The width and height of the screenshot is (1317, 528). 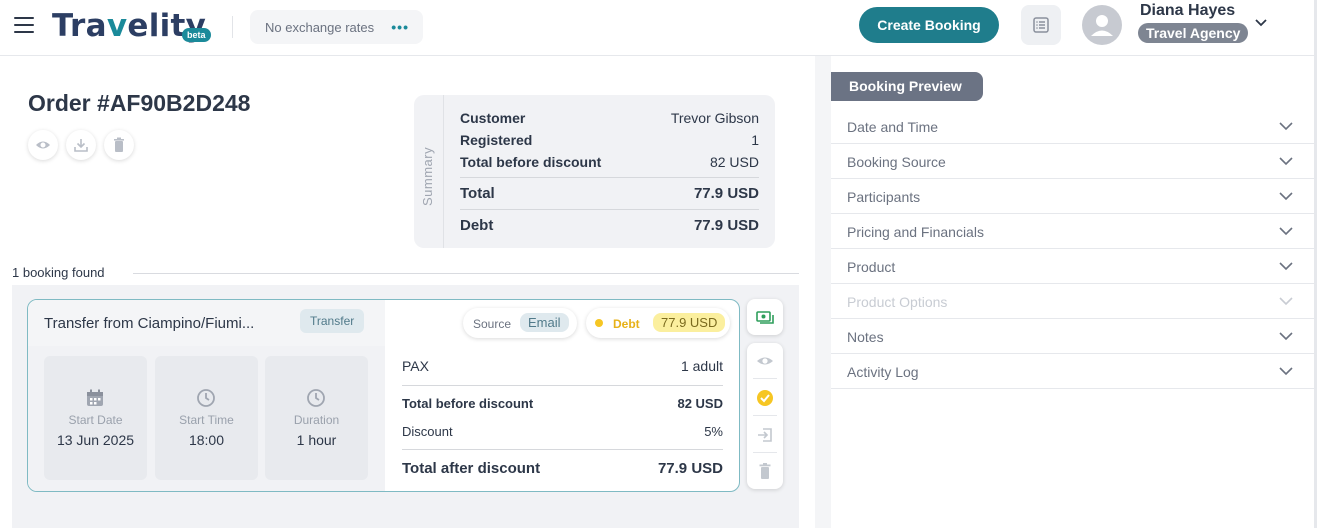 What do you see at coordinates (689, 322) in the screenshot?
I see `debt-value: 77.9 USD` at bounding box center [689, 322].